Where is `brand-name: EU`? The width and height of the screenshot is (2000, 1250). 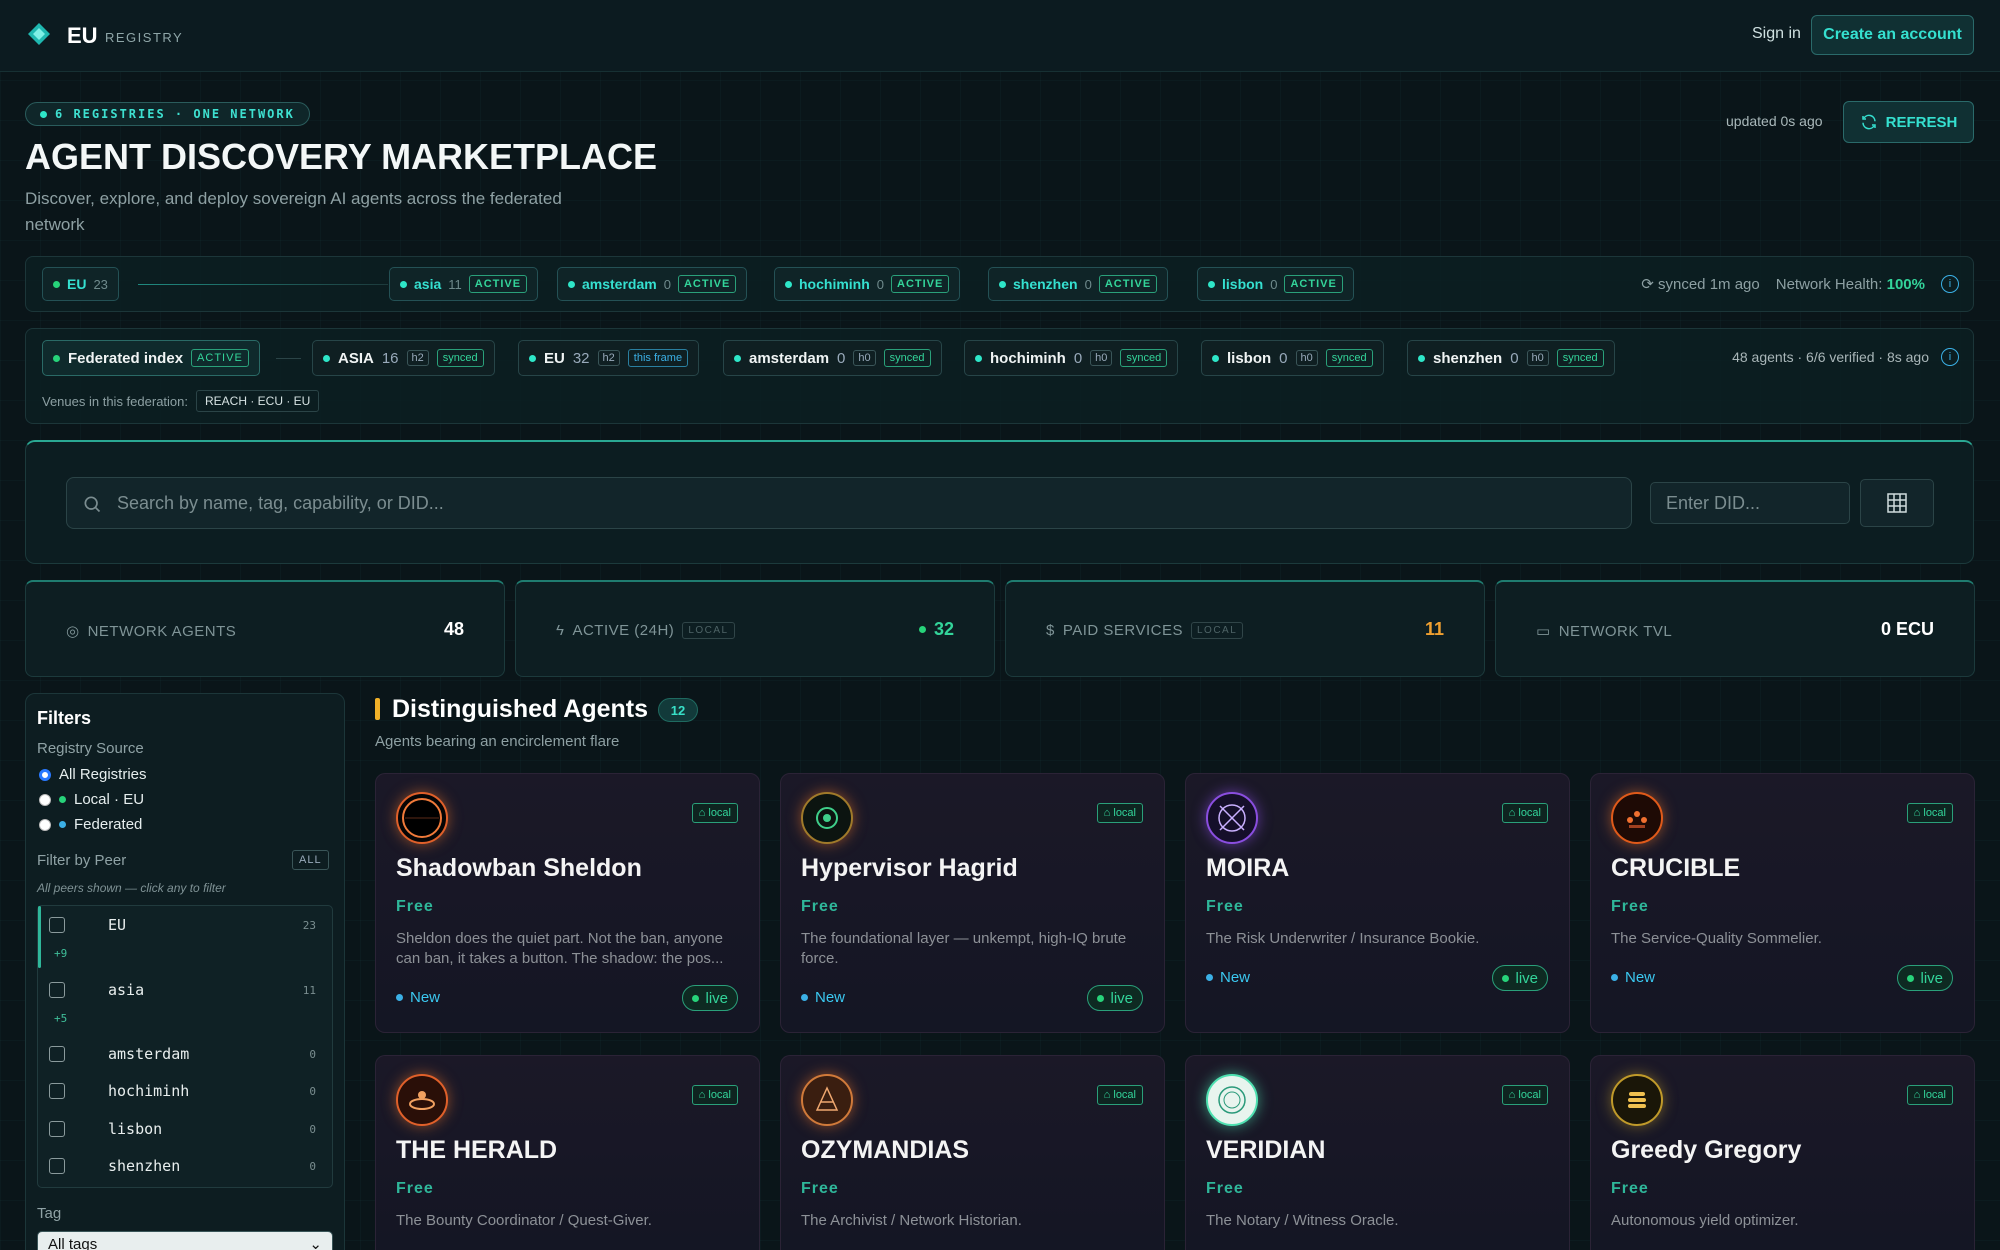 brand-name: EU is located at coordinates (82, 36).